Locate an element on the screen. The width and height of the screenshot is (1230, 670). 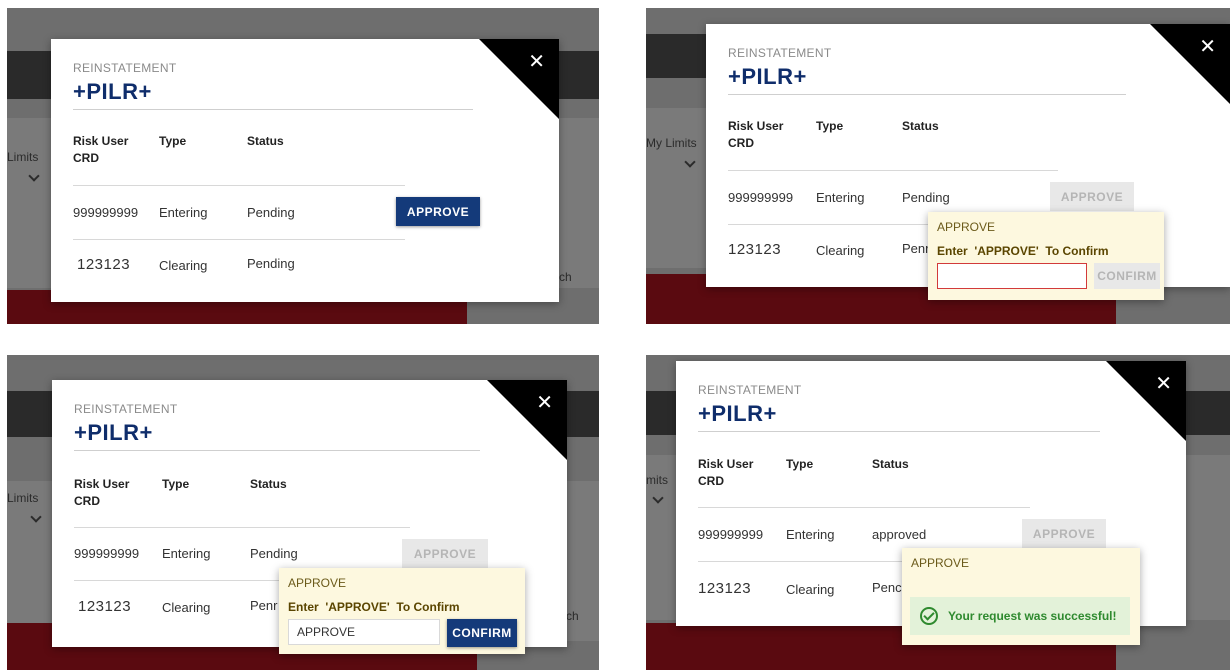
row-divider is located at coordinates (239, 239).